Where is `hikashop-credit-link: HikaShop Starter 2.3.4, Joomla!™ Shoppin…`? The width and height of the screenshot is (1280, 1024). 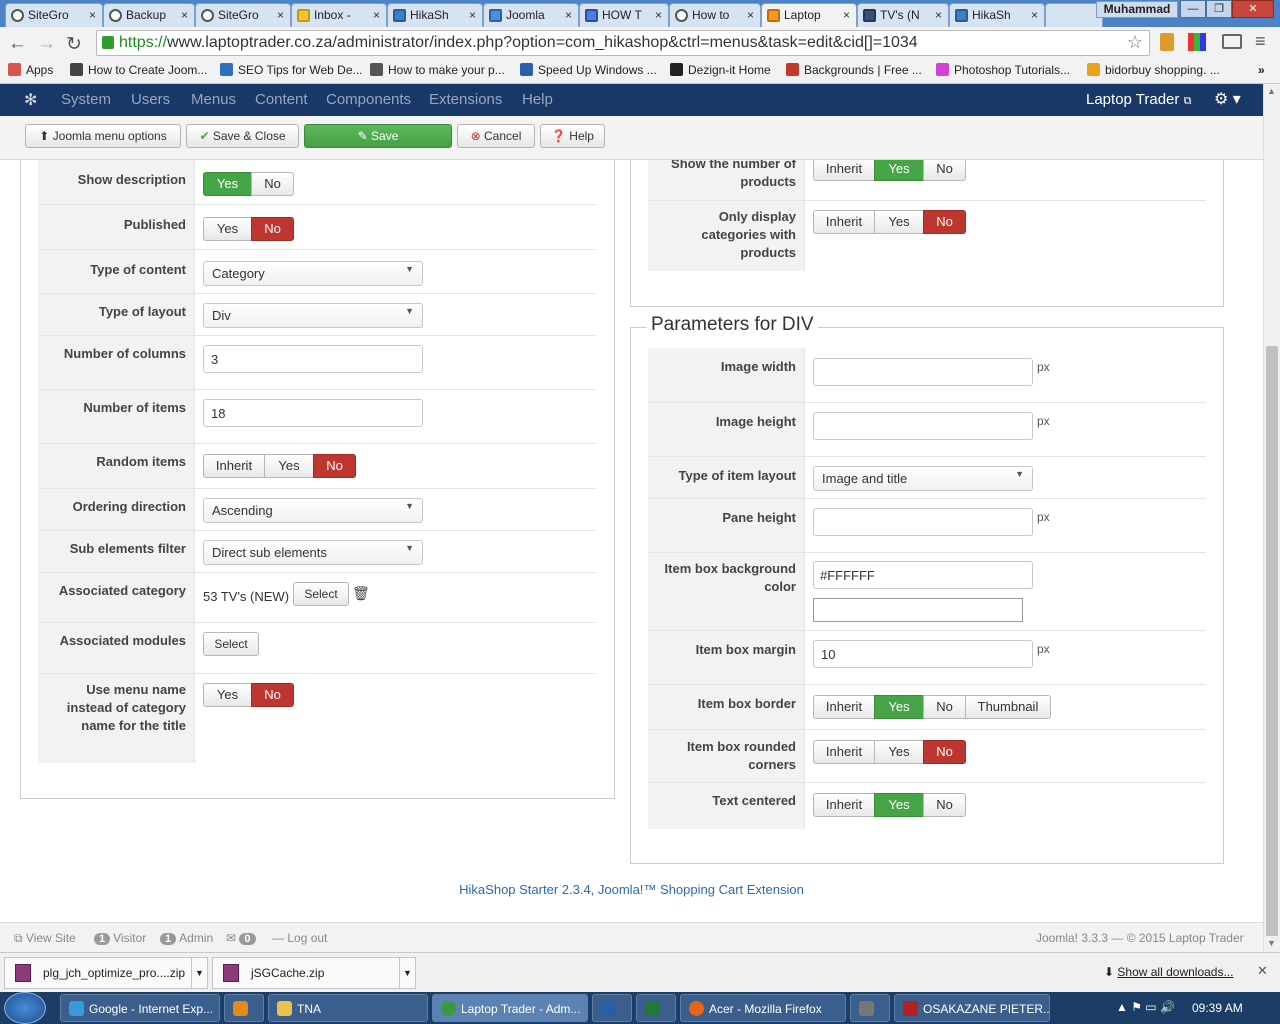
hikashop-credit-link: HikaShop Starter 2.3.4, Joomla!™ Shoppin… is located at coordinates (631, 889).